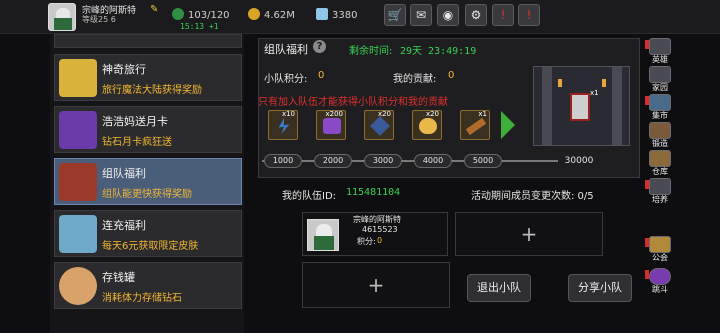 The height and width of the screenshot is (333, 720). Describe the element at coordinates (660, 289) in the screenshot. I see `nav-label: 跳斗` at that location.